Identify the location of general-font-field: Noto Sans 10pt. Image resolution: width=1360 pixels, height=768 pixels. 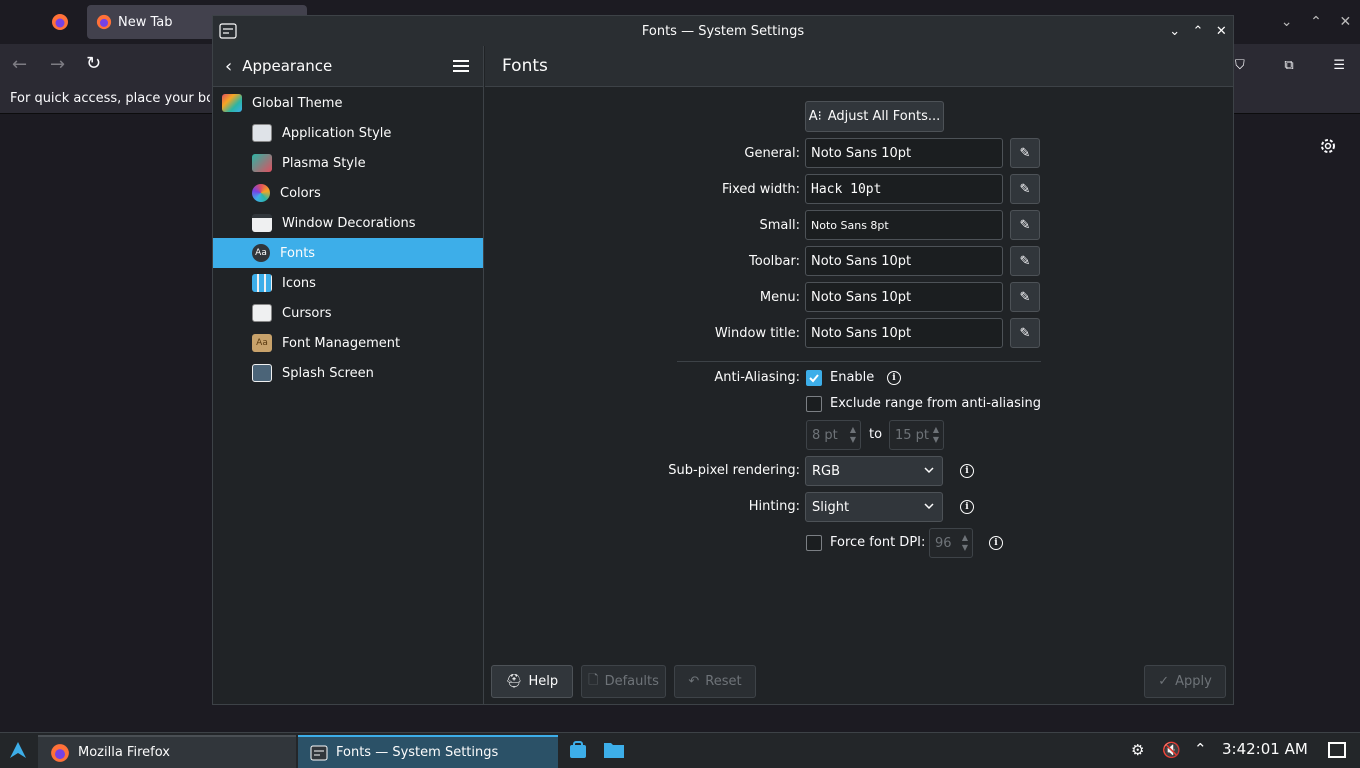
(904, 153).